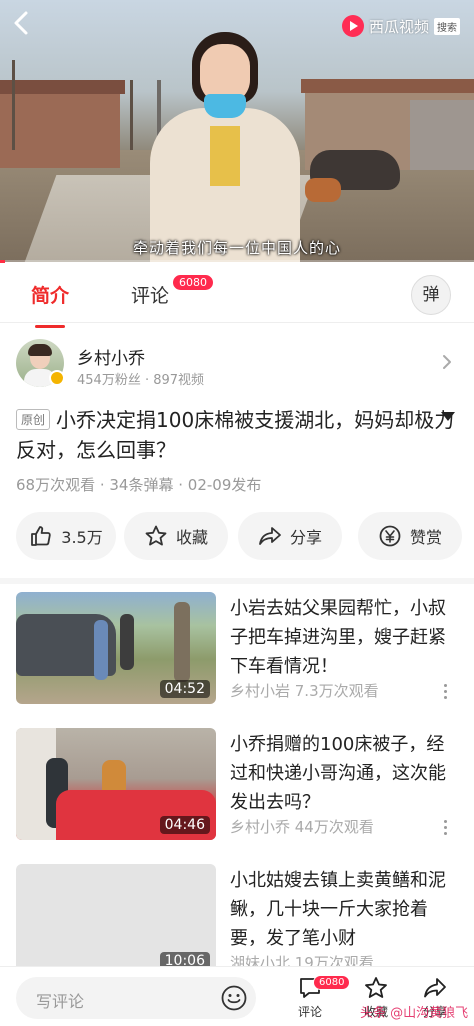  What do you see at coordinates (184, 825) in the screenshot?
I see `video-duration: 04:46` at bounding box center [184, 825].